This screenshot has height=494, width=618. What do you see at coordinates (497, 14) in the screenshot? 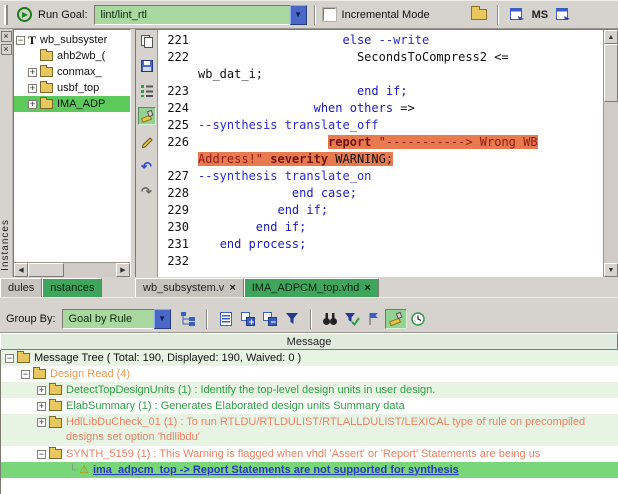
I see `toolbar-separator` at bounding box center [497, 14].